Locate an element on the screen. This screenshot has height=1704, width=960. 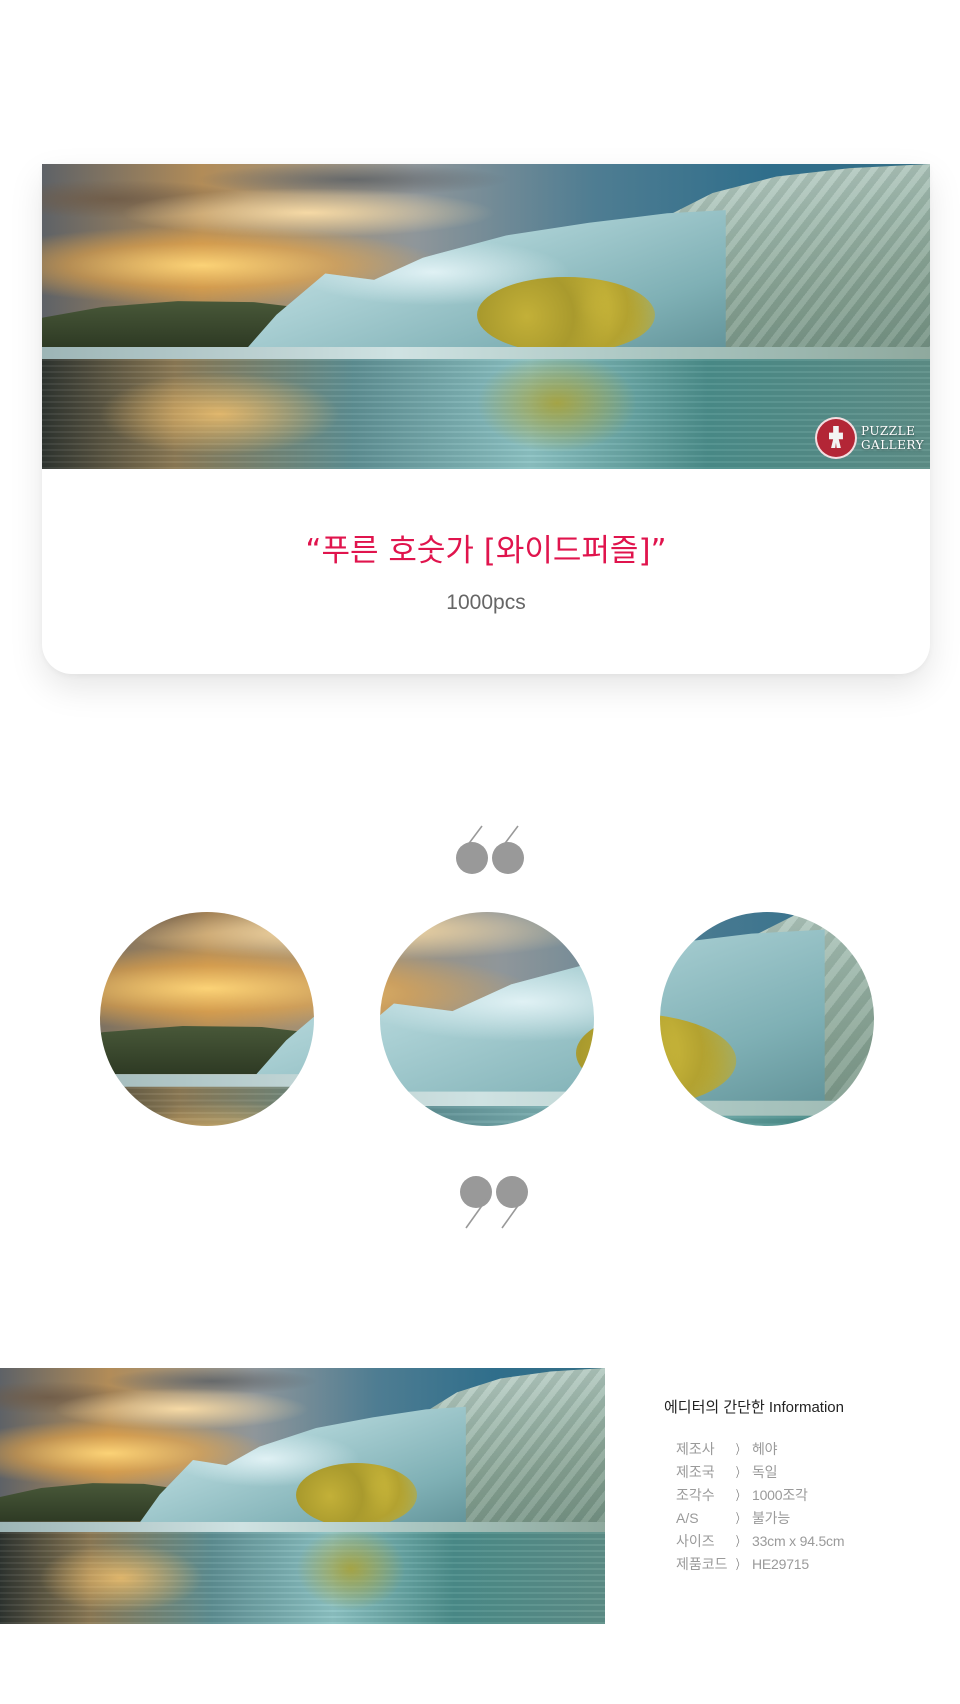
detail-circle-left is located at coordinates (207, 1019).